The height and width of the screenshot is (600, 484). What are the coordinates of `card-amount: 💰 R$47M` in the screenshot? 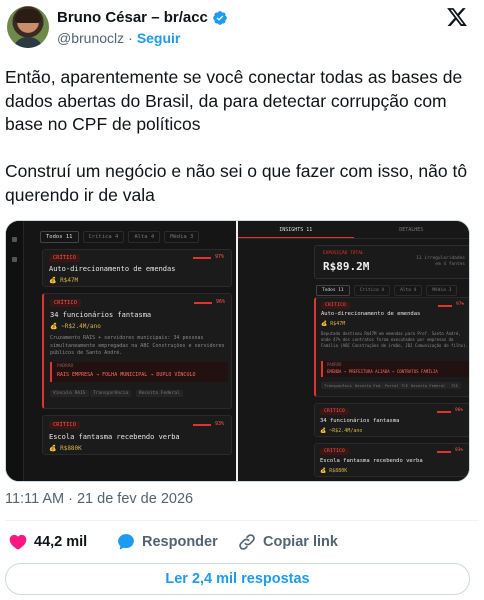 It's located at (333, 324).